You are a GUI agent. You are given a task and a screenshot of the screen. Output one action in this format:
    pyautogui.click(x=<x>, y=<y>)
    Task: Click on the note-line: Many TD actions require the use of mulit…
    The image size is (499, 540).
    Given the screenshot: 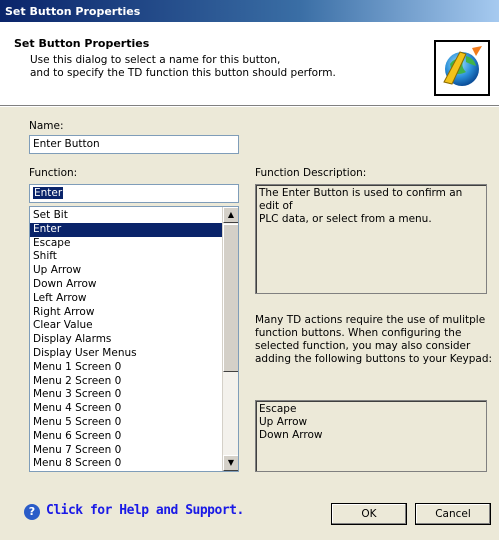 What is the action you would take?
    pyautogui.click(x=370, y=320)
    